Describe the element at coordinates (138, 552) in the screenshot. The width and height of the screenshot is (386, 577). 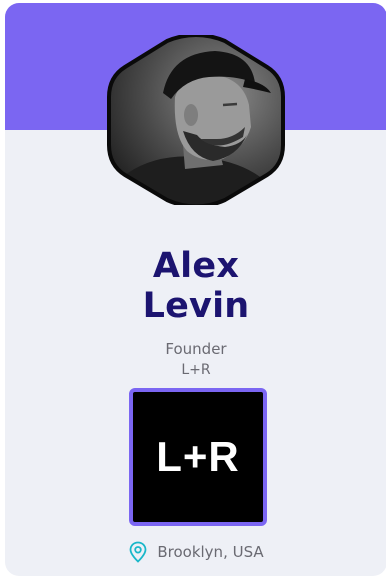
I see `map-pin-icon` at that location.